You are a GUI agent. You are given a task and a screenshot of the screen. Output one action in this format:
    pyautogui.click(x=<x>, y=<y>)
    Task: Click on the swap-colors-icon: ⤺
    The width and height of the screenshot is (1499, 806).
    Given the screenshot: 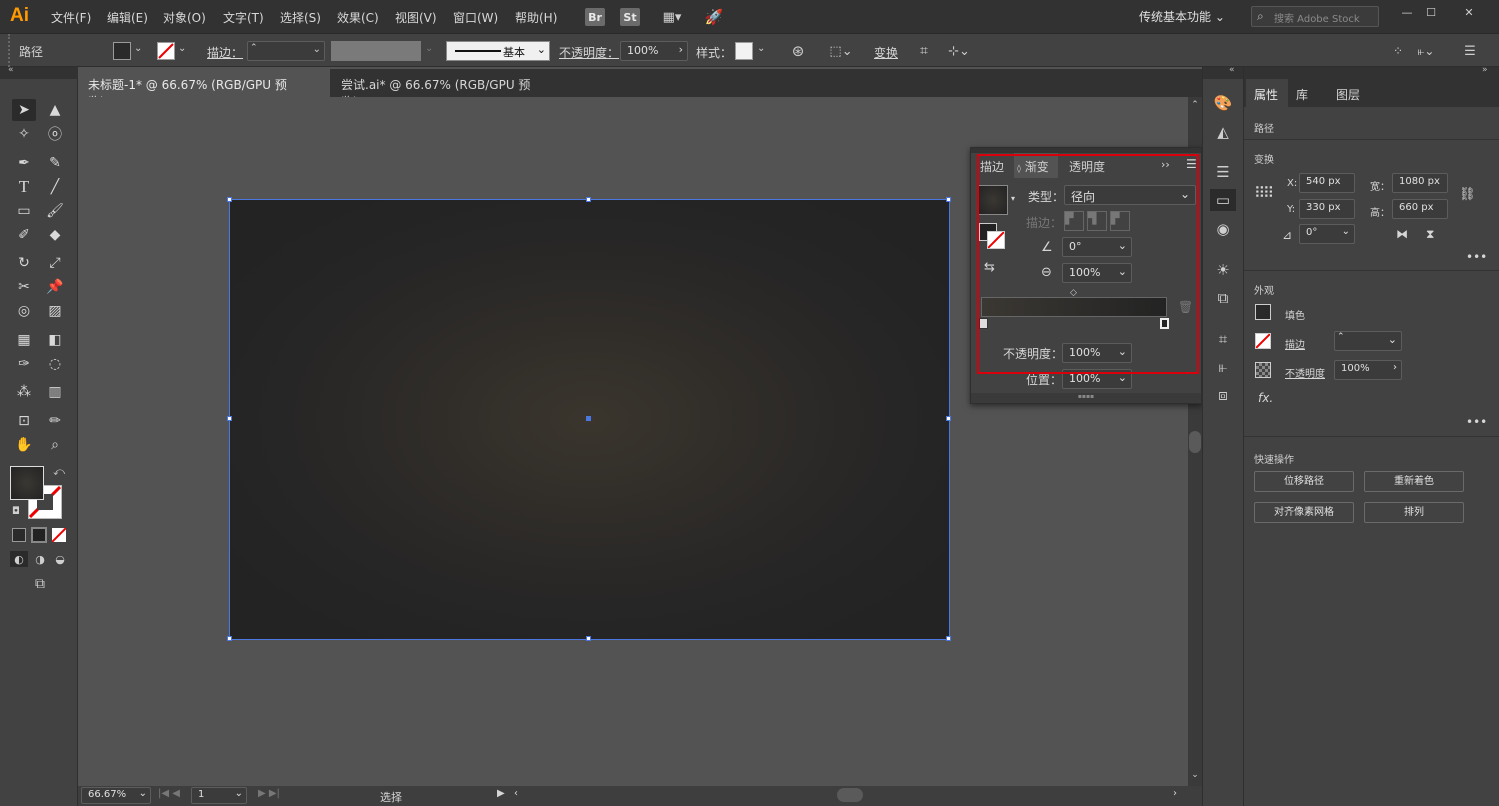 What is the action you would take?
    pyautogui.click(x=59, y=472)
    